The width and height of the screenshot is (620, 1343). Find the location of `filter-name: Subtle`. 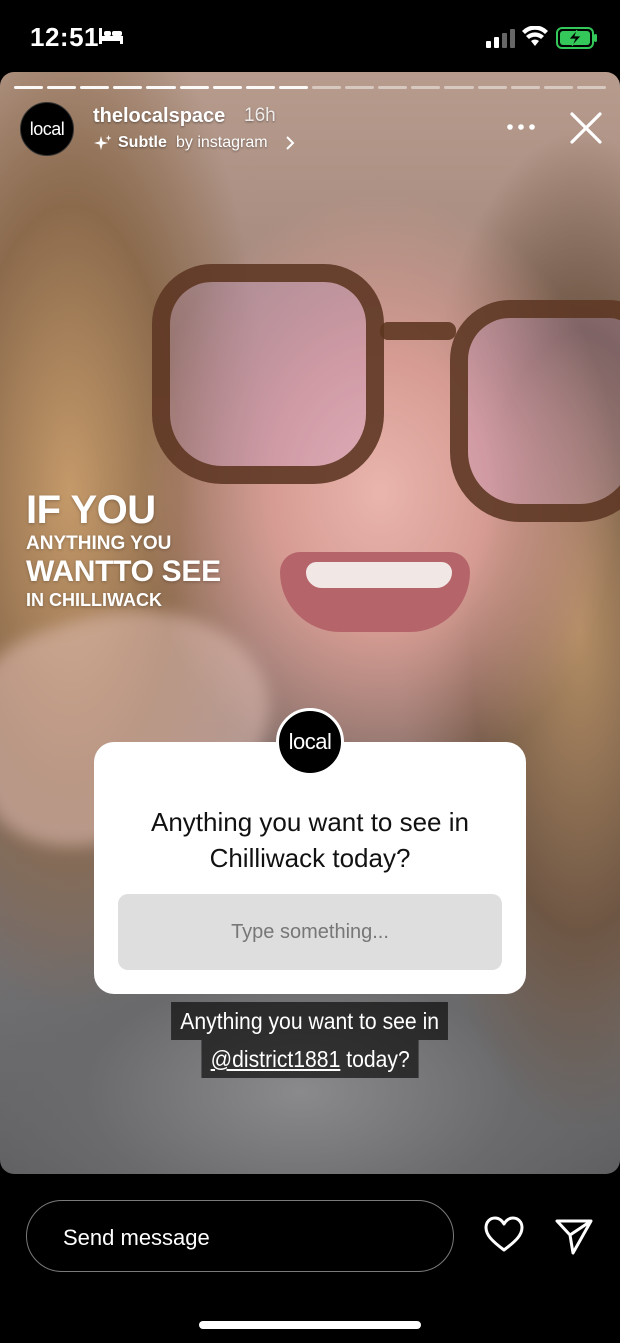

filter-name: Subtle is located at coordinates (142, 143).